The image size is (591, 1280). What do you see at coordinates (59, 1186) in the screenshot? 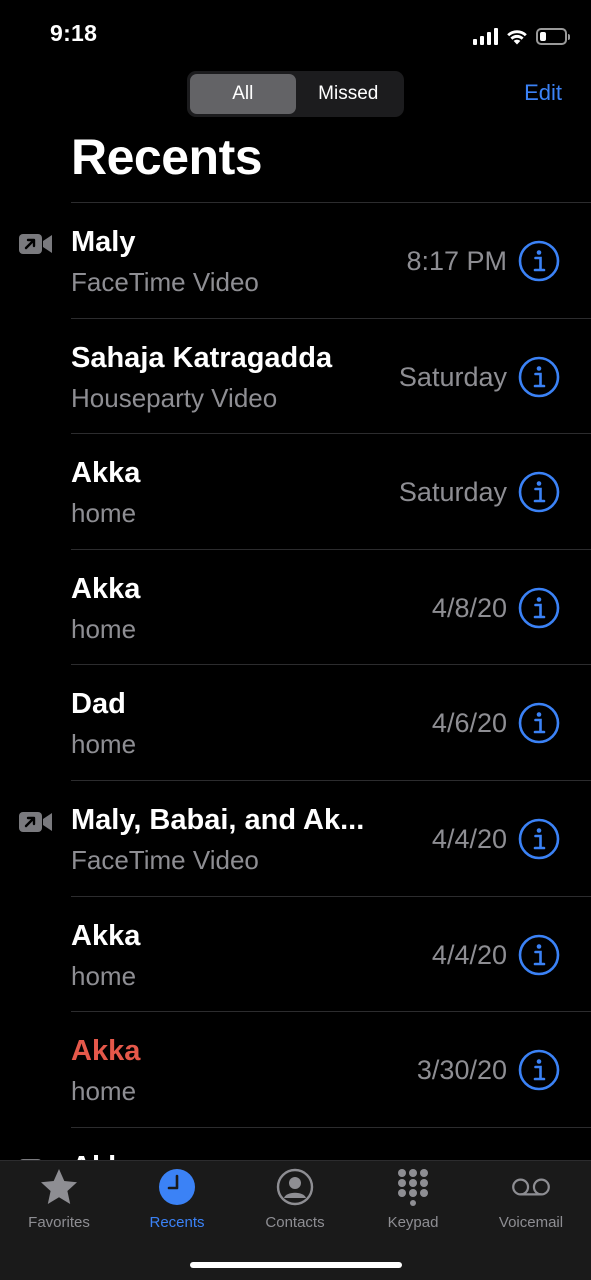
I see `star-icon` at bounding box center [59, 1186].